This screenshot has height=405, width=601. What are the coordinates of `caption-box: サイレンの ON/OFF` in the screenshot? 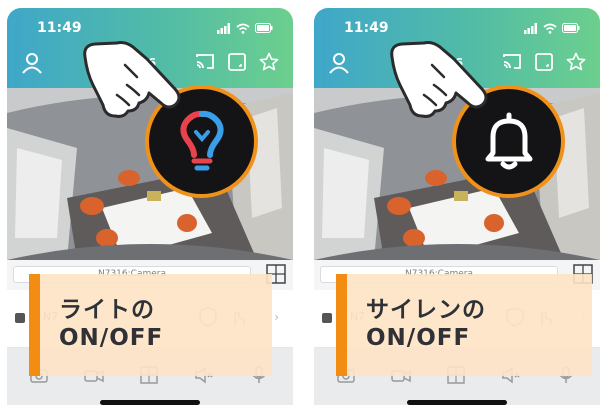 It's located at (464, 325).